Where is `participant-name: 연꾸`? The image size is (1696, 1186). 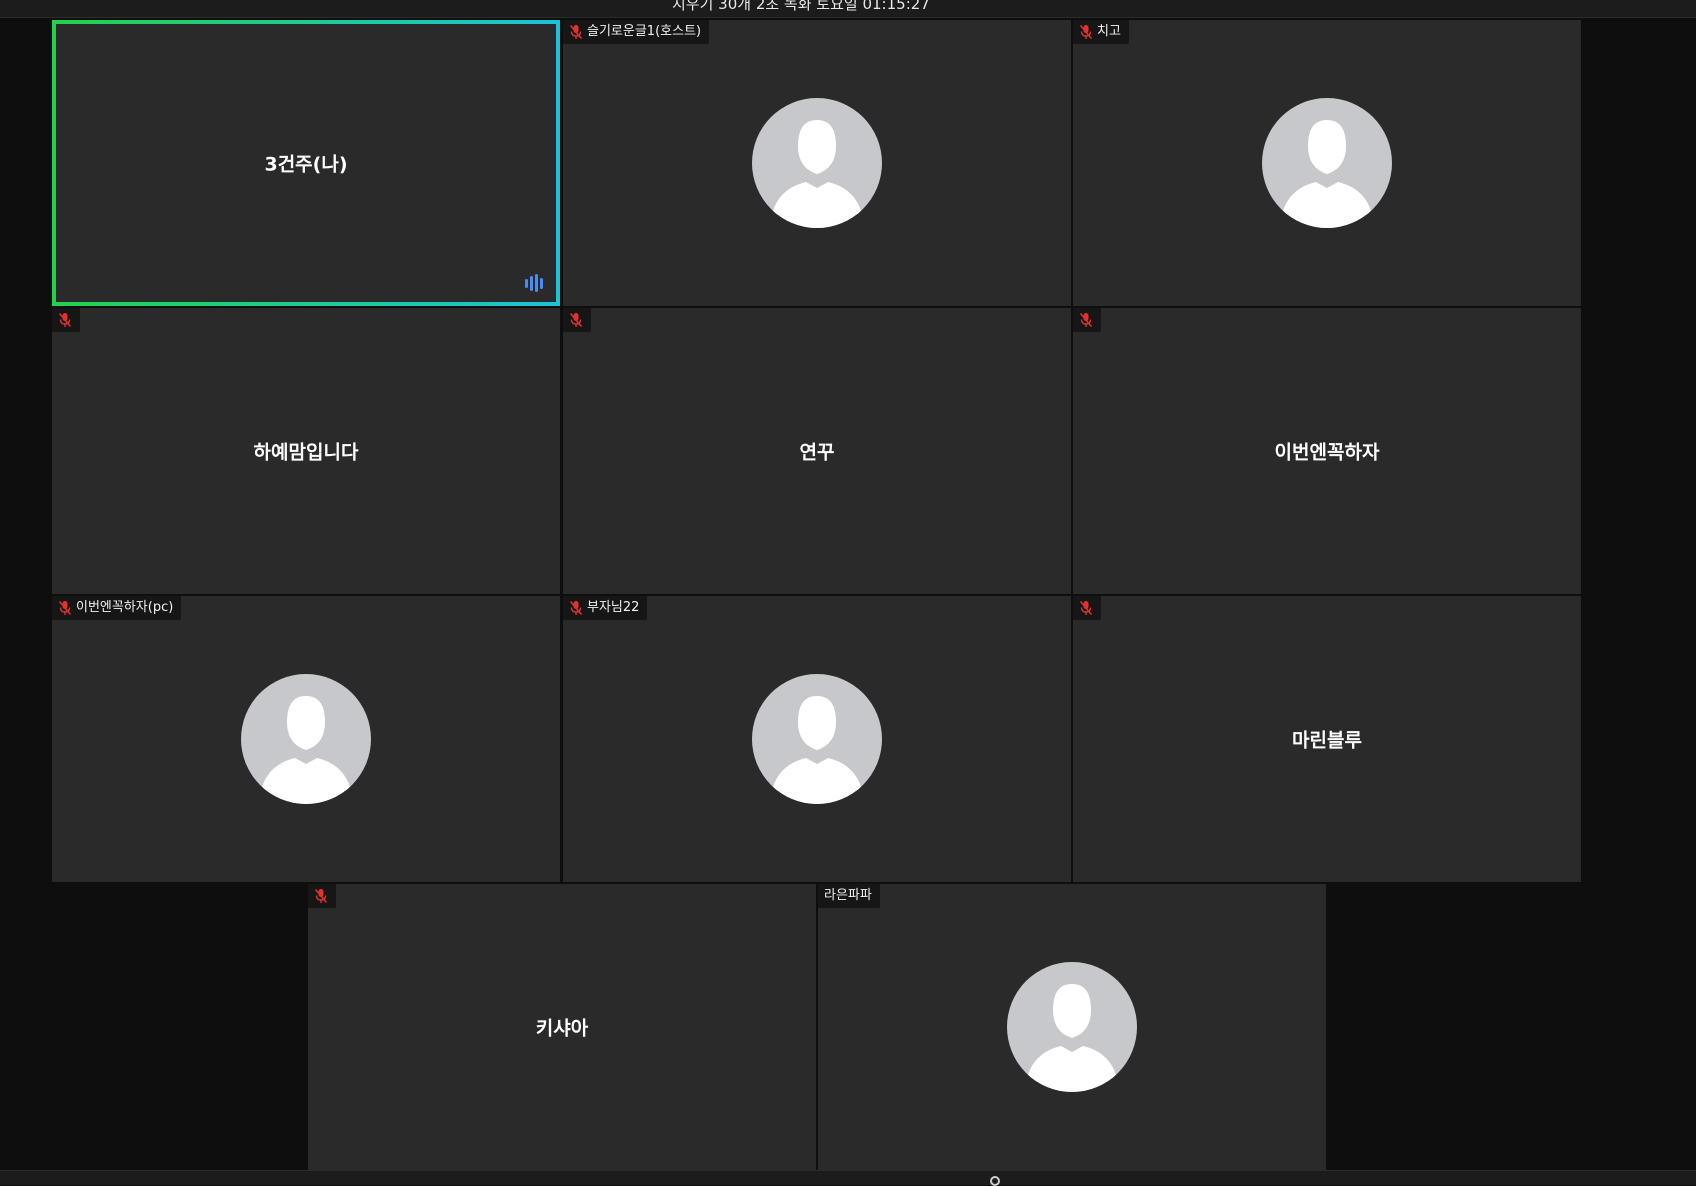
participant-name: 연꾸 is located at coordinates (817, 452).